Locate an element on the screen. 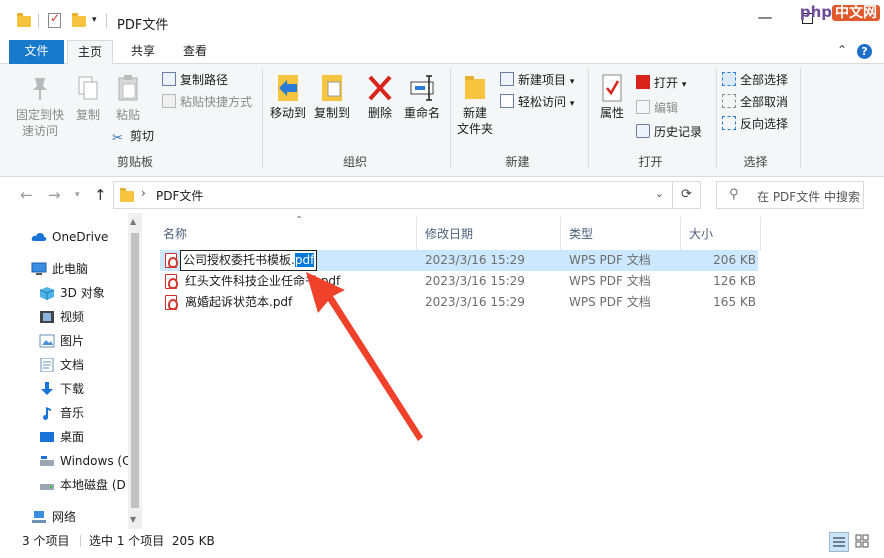 Image resolution: width=884 pixels, height=558 pixels. nav-item-documents: 文档 is located at coordinates (61, 365).